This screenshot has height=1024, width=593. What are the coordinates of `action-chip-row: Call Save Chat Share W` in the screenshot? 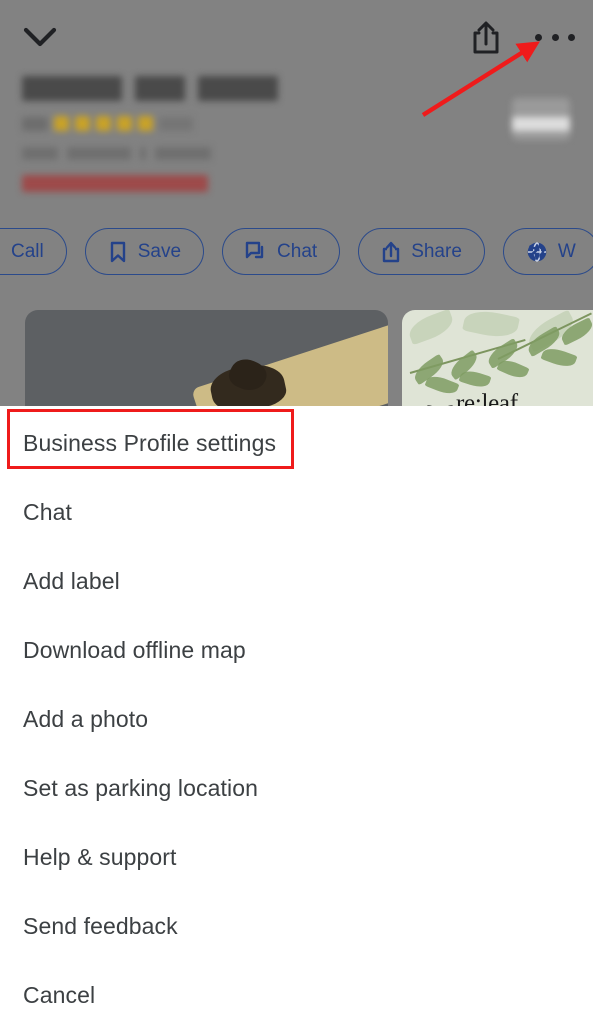 It's located at (296, 251).